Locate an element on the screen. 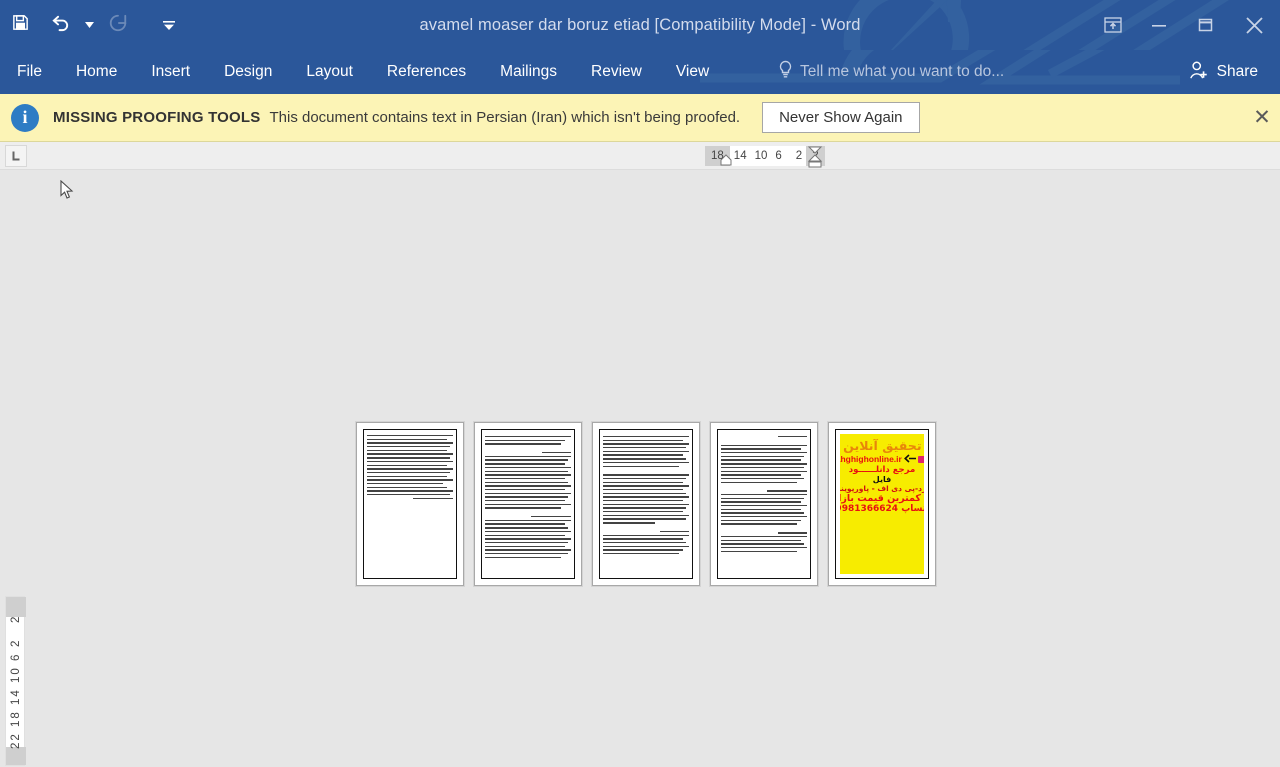 Image resolution: width=1280 pixels, height=767 pixels. vertical-ruler: 22 18 14 10 6 2 2 is located at coordinates (15, 681).